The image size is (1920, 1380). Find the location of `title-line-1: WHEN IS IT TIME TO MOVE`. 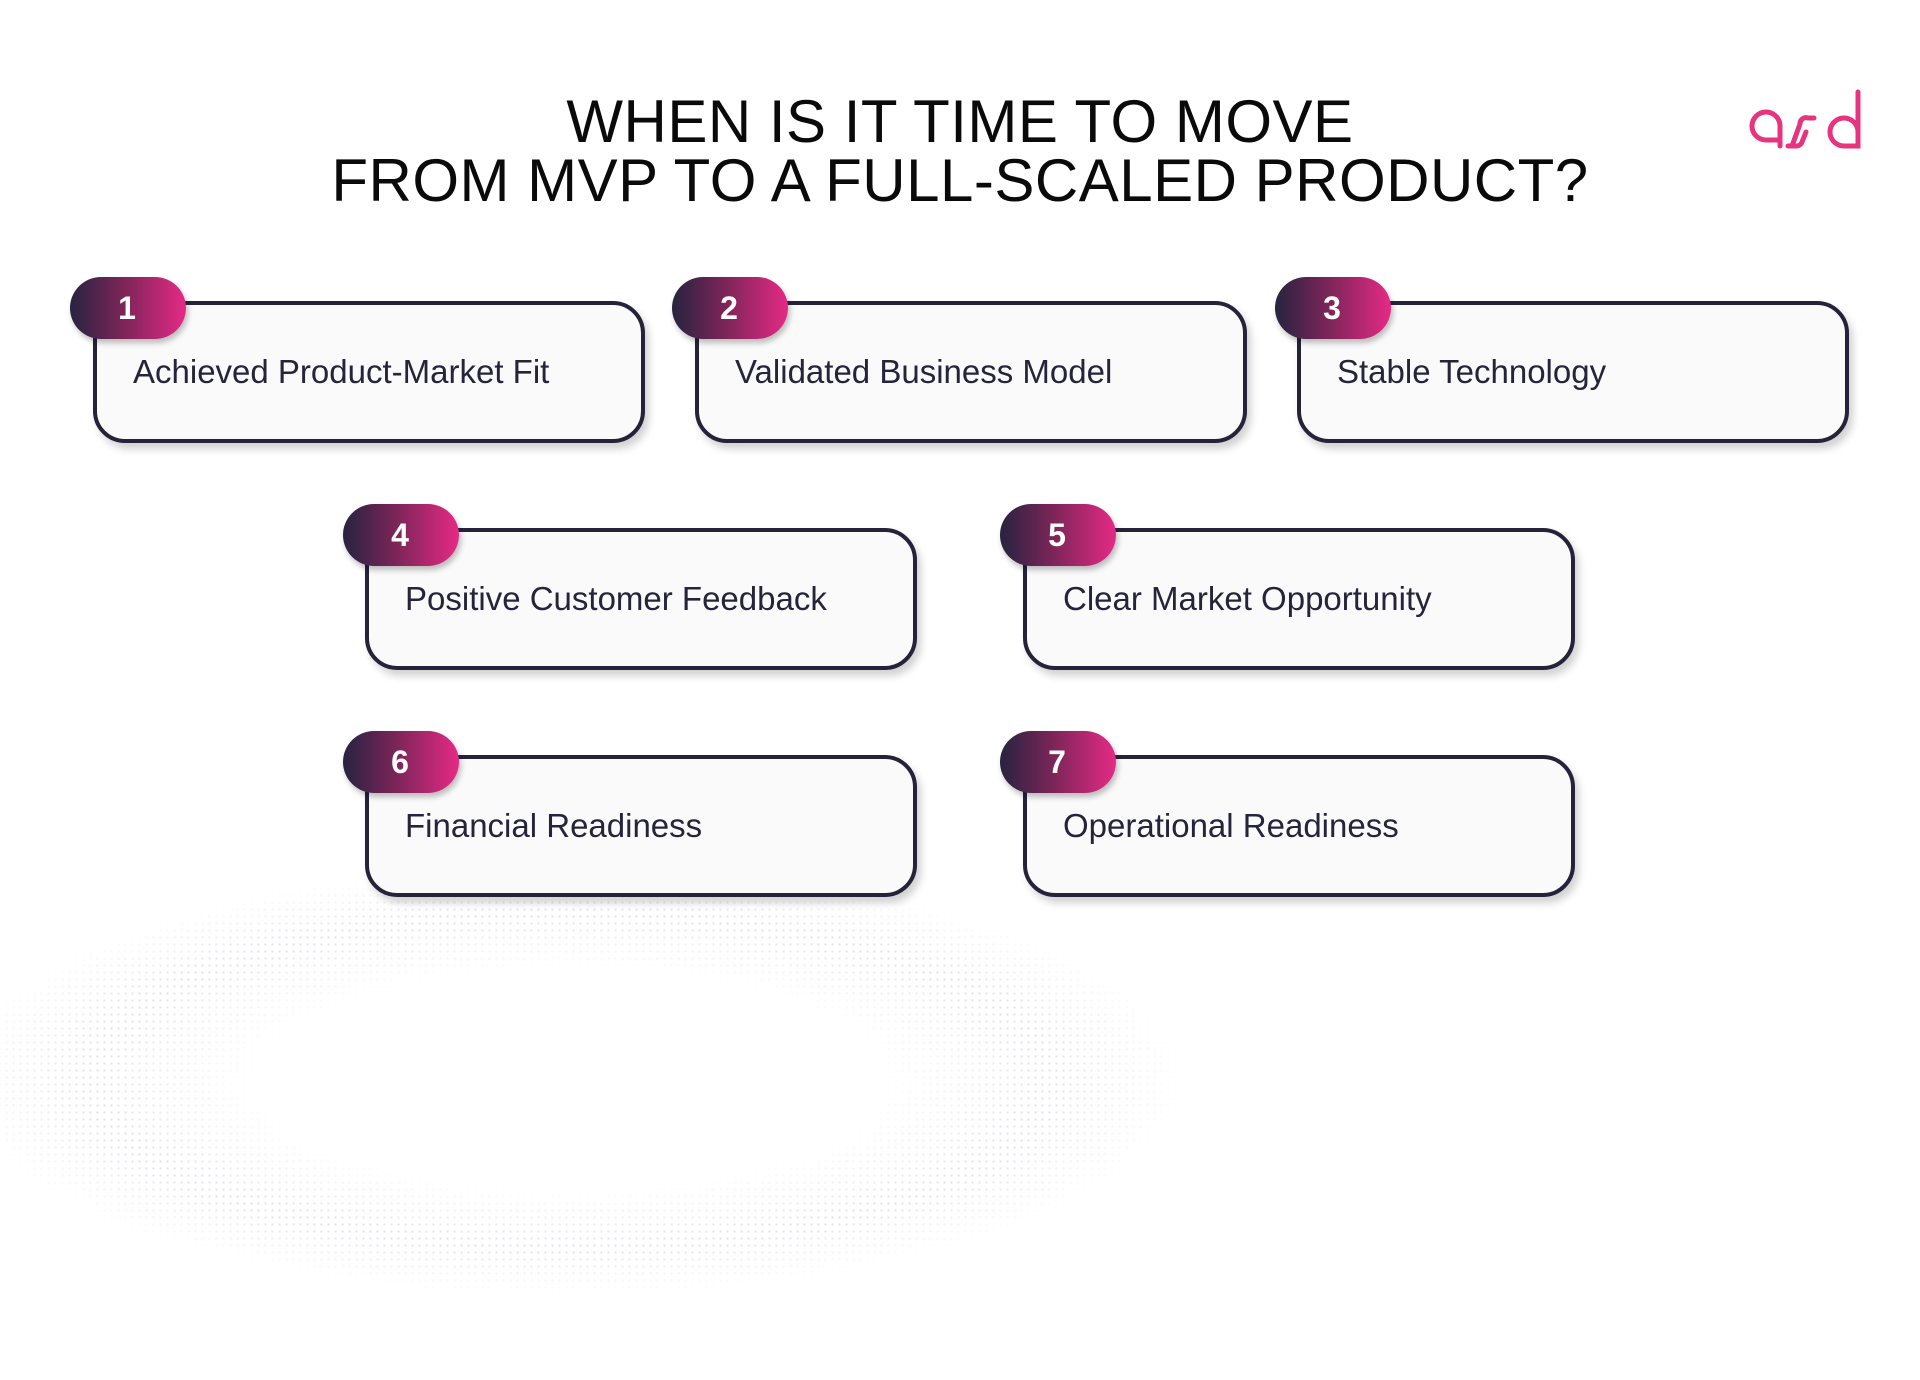

title-line-1: WHEN IS IT TIME TO MOVE is located at coordinates (960, 121).